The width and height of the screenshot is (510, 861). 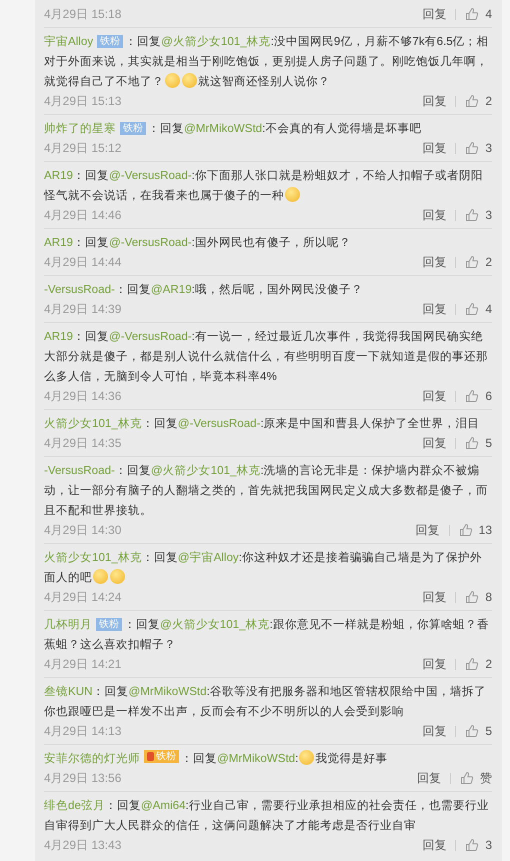 I want to click on comment-date: 4月29日 14:39, so click(x=83, y=309).